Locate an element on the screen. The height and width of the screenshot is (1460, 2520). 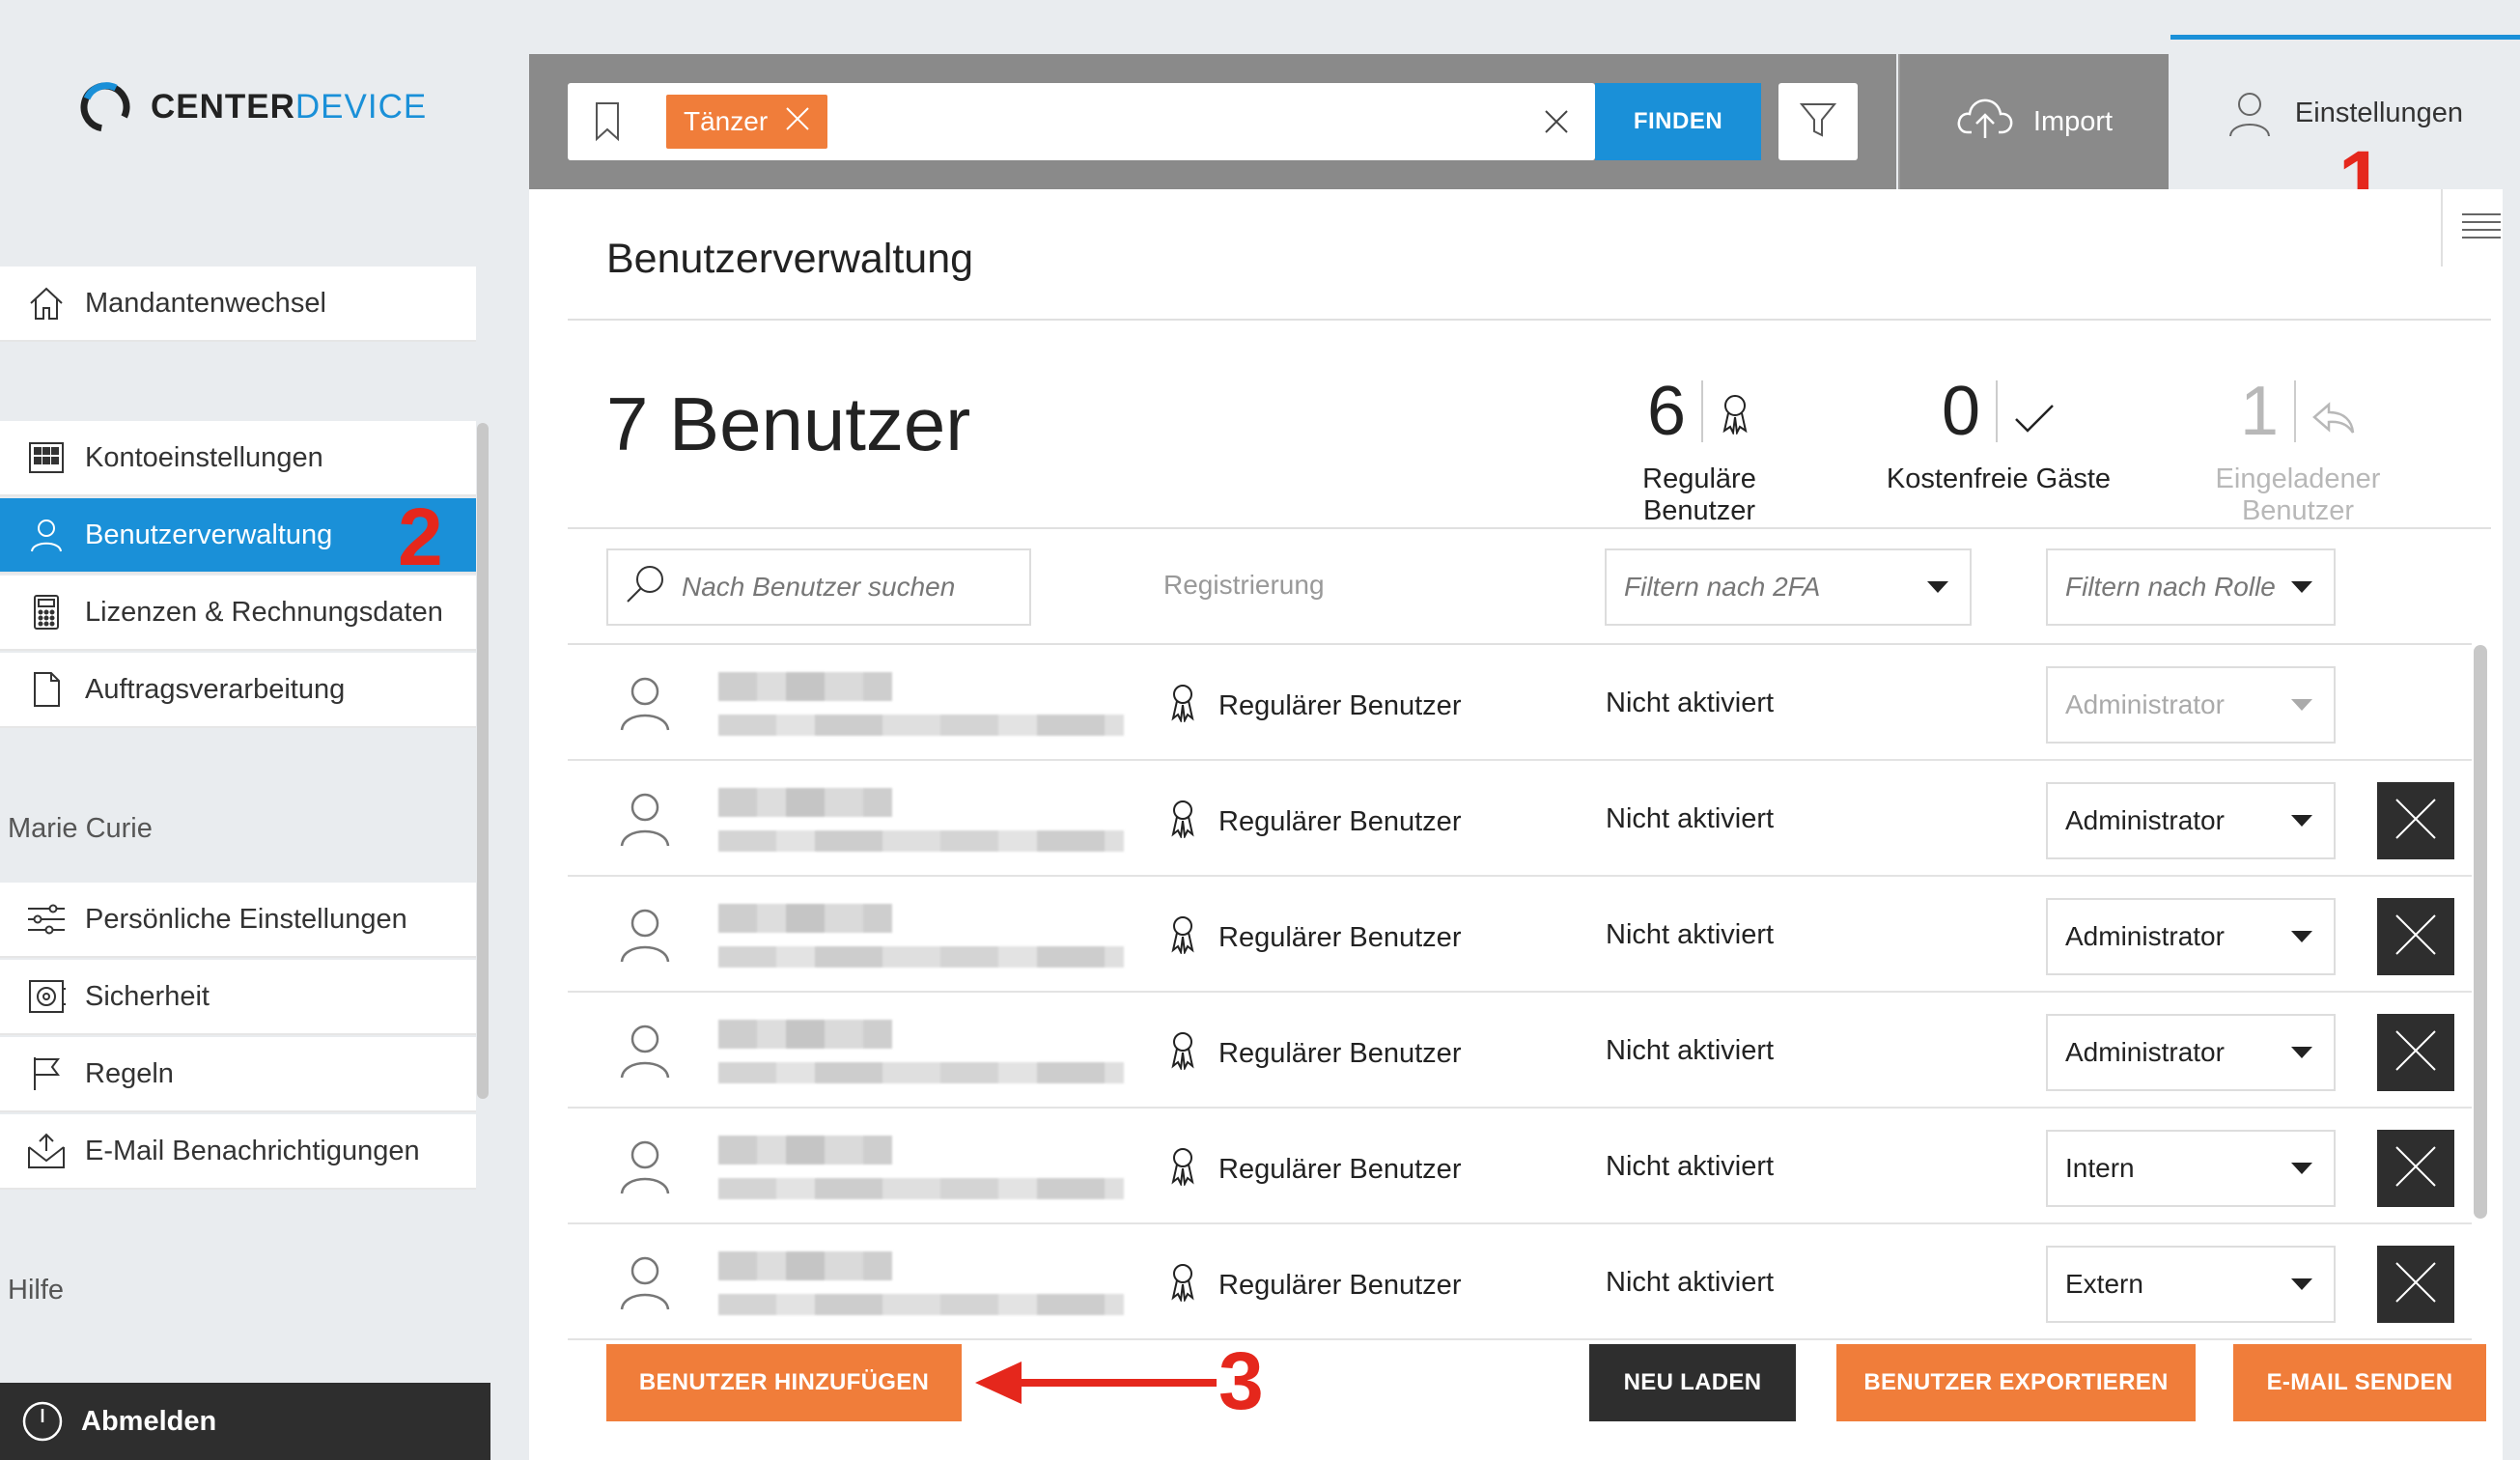
search-tag: Tänzer is located at coordinates (747, 122).